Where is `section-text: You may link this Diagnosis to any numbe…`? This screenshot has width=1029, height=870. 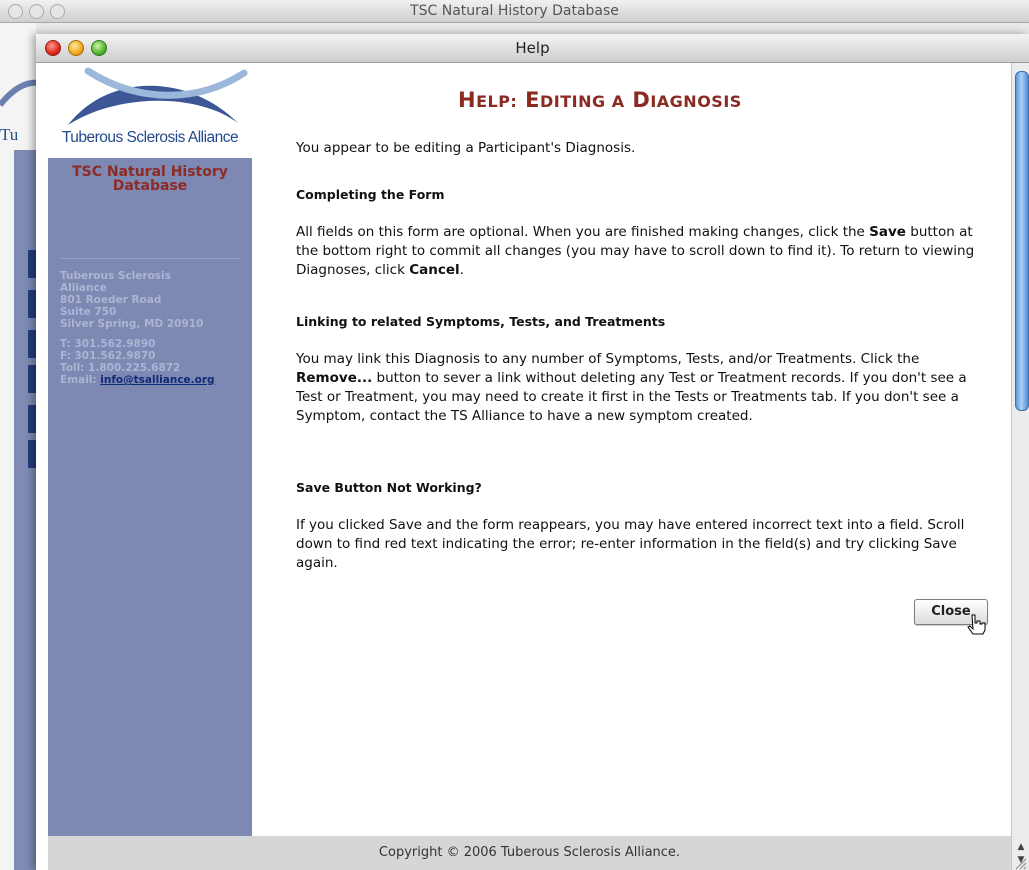 section-text: You may link this Diagnosis to any numbe… is located at coordinates (636, 388).